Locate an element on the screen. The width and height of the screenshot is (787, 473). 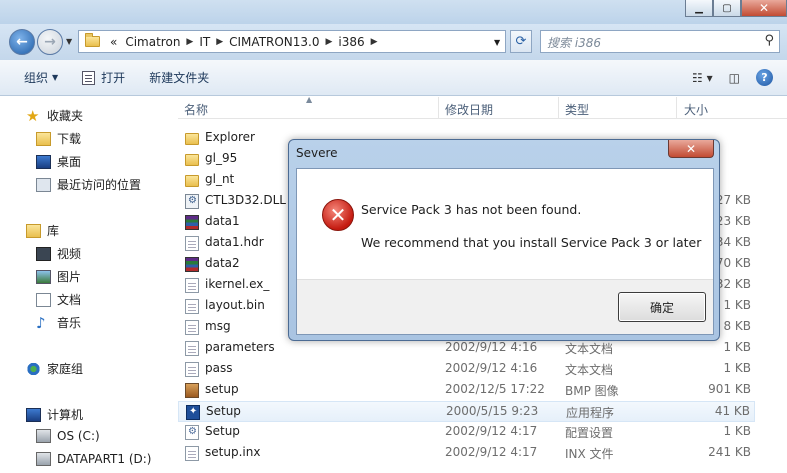
file-size: 8 KB is located at coordinates (737, 326).